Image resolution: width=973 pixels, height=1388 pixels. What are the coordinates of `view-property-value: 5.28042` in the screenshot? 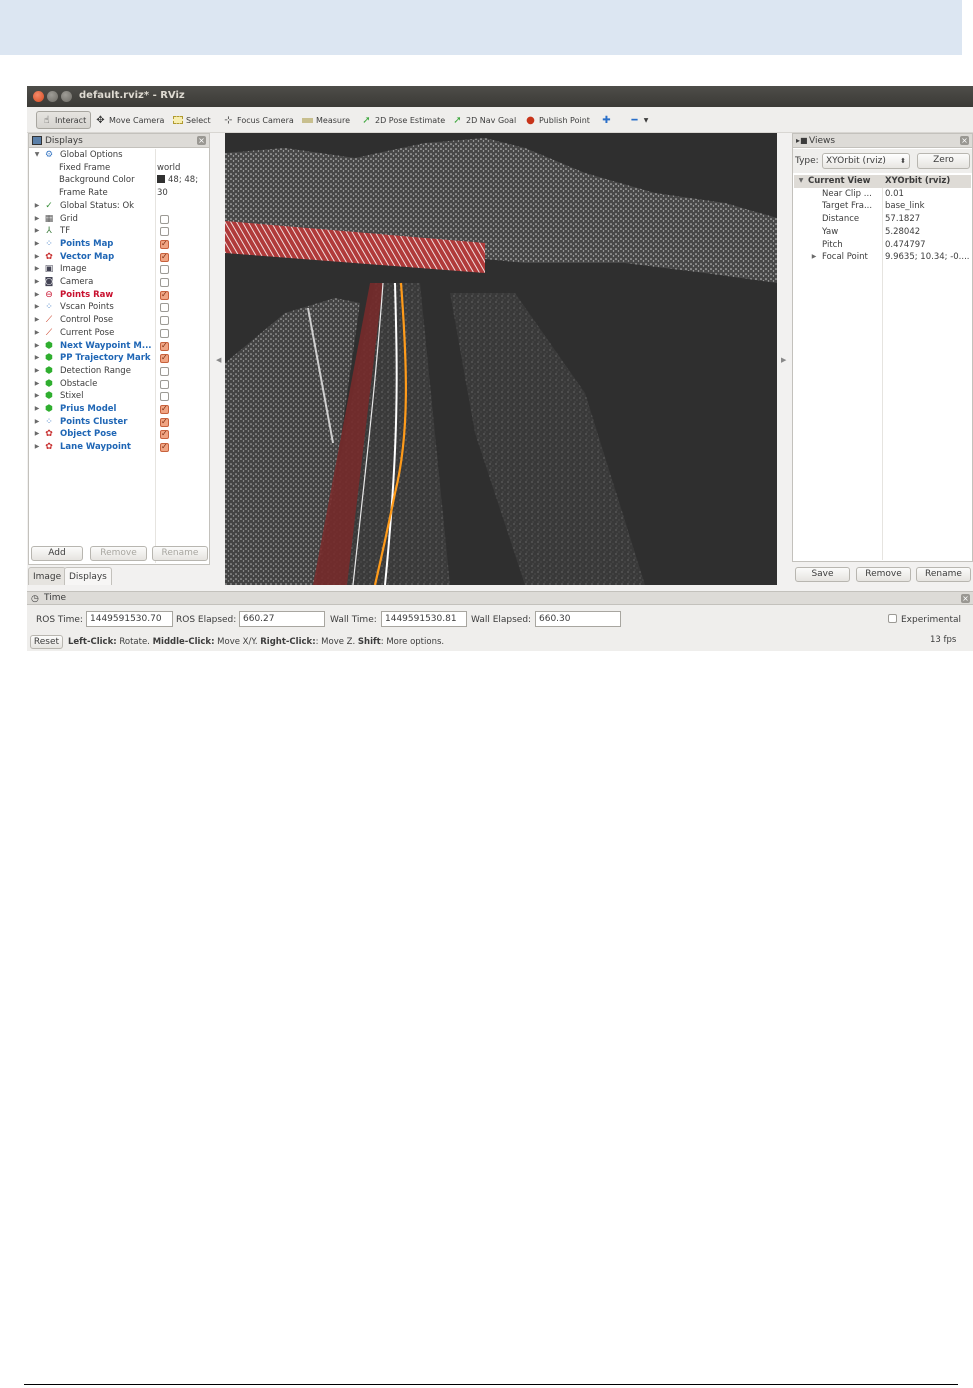 It's located at (902, 232).